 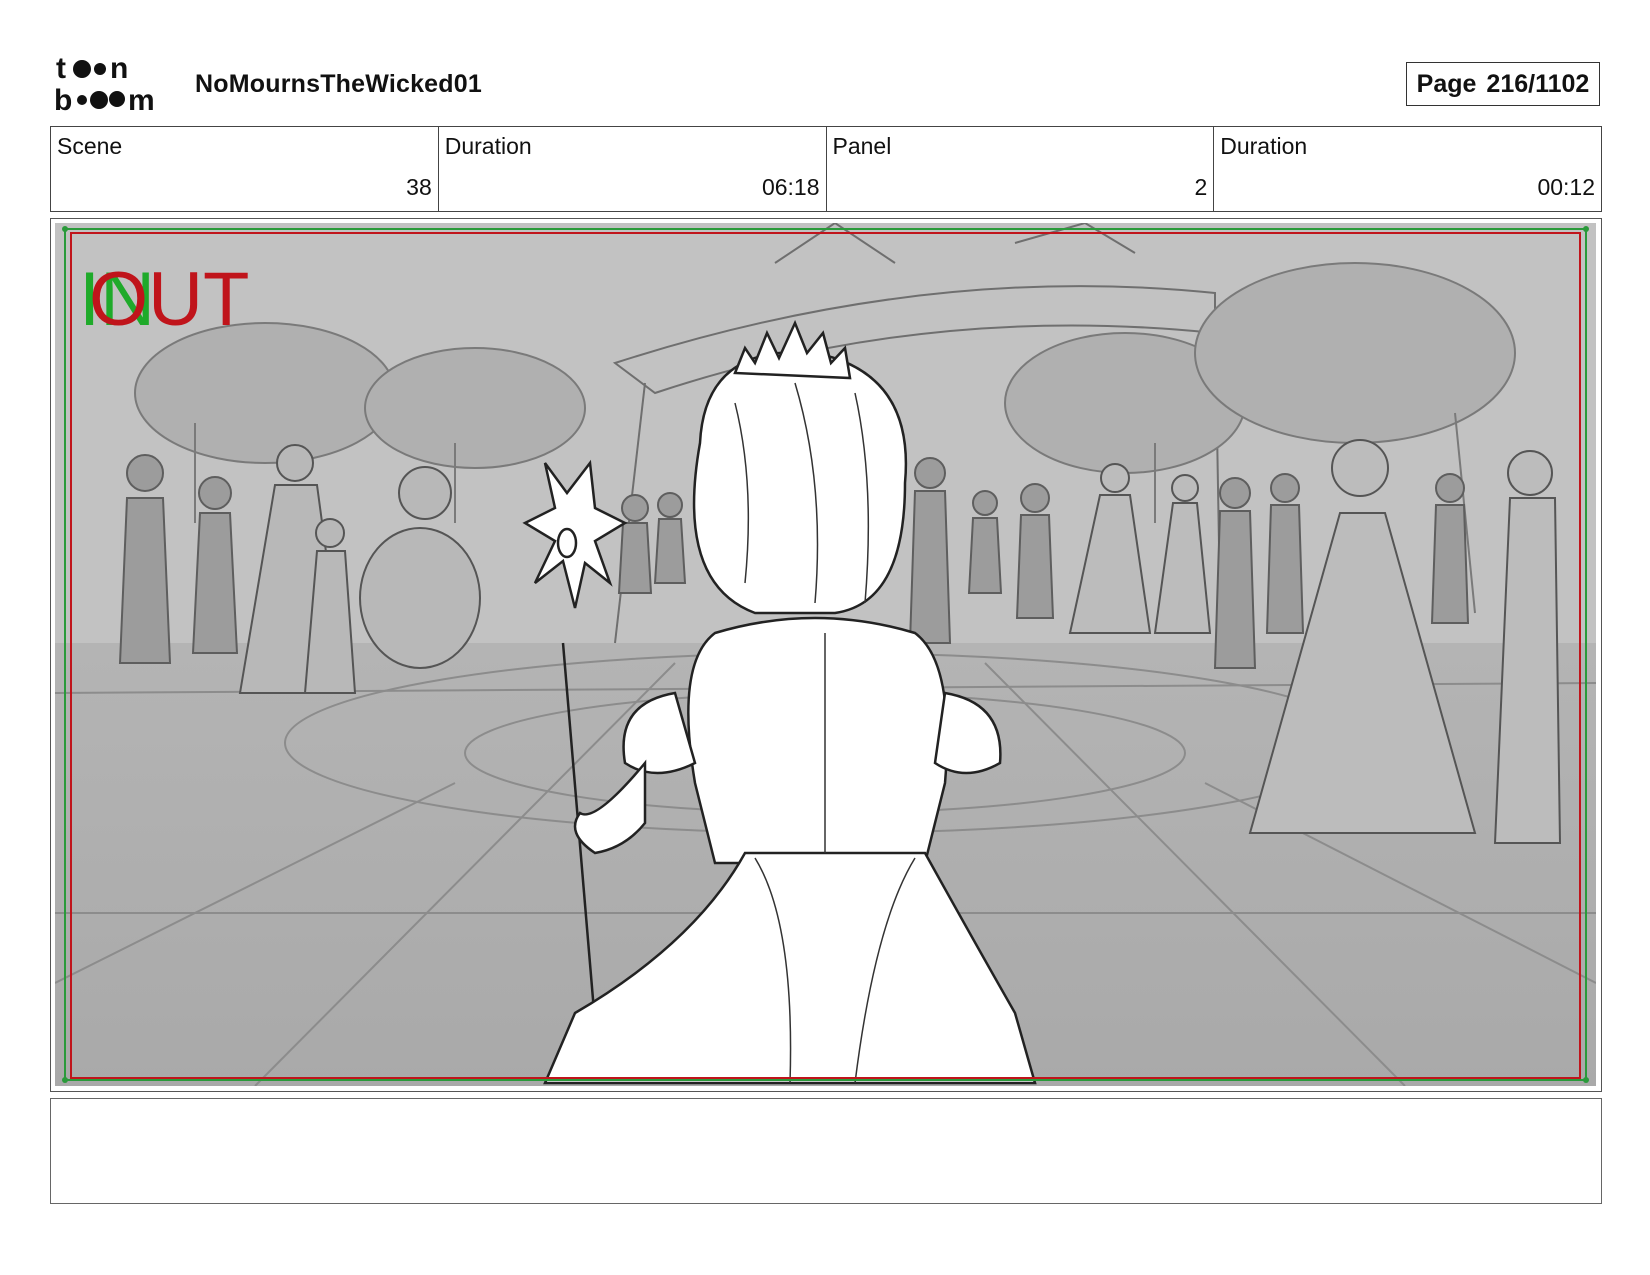 What do you see at coordinates (61, 68) in the screenshot?
I see `svg-text: t` at bounding box center [61, 68].